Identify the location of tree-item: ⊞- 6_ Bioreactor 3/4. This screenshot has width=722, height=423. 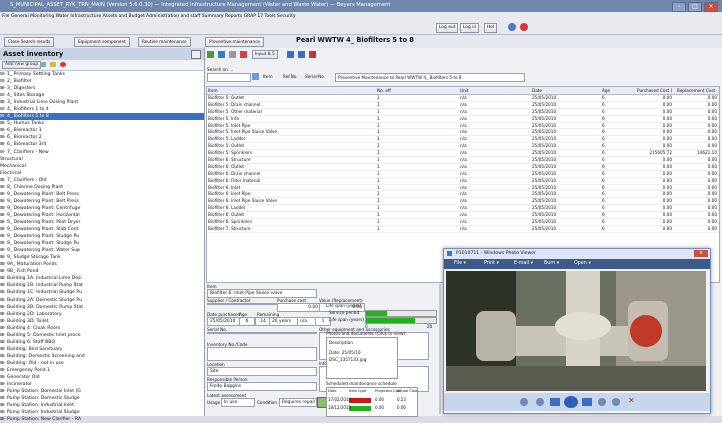
(102, 144).